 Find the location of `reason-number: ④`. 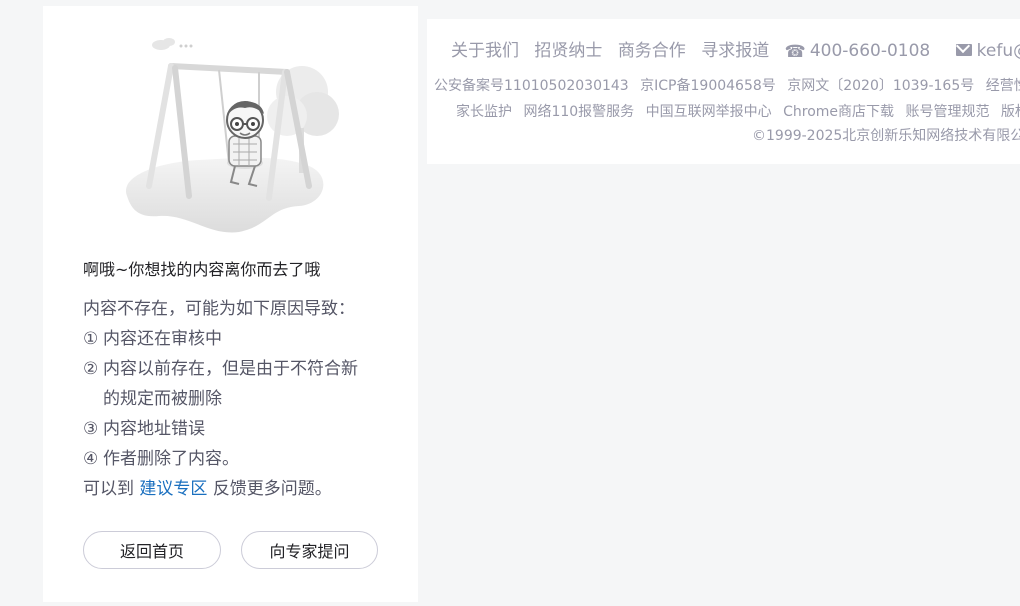

reason-number: ④ is located at coordinates (91, 459).